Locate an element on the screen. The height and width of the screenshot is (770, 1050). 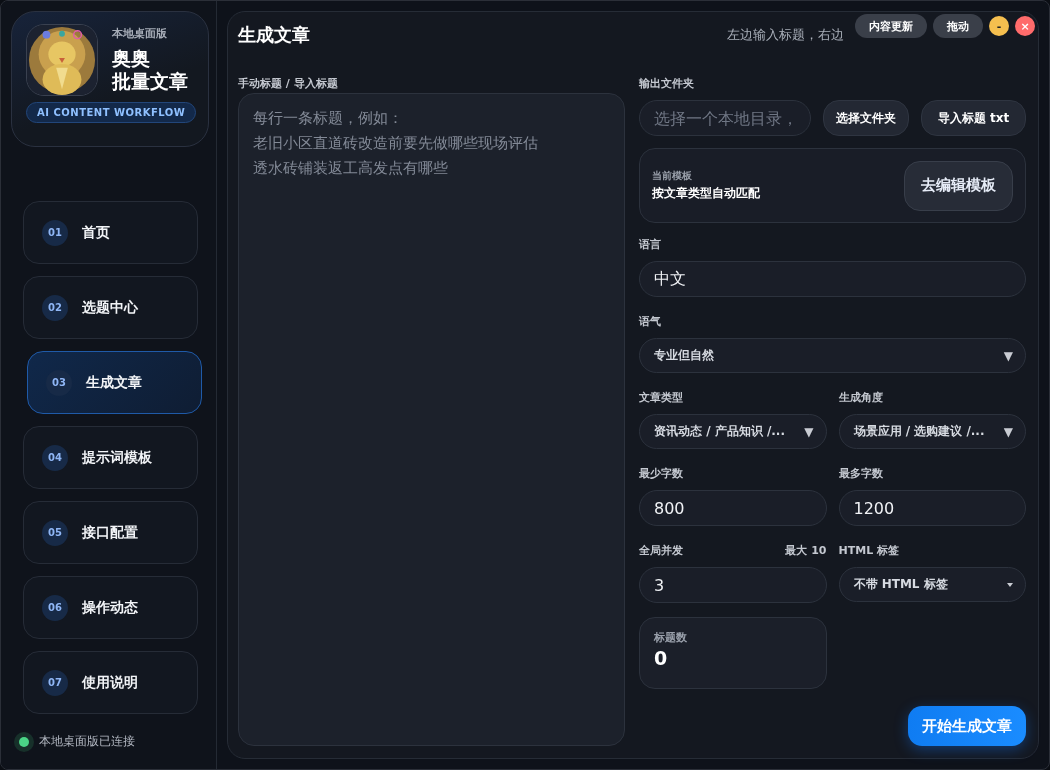
nav-item: 05 接口配置 is located at coordinates (110, 532).